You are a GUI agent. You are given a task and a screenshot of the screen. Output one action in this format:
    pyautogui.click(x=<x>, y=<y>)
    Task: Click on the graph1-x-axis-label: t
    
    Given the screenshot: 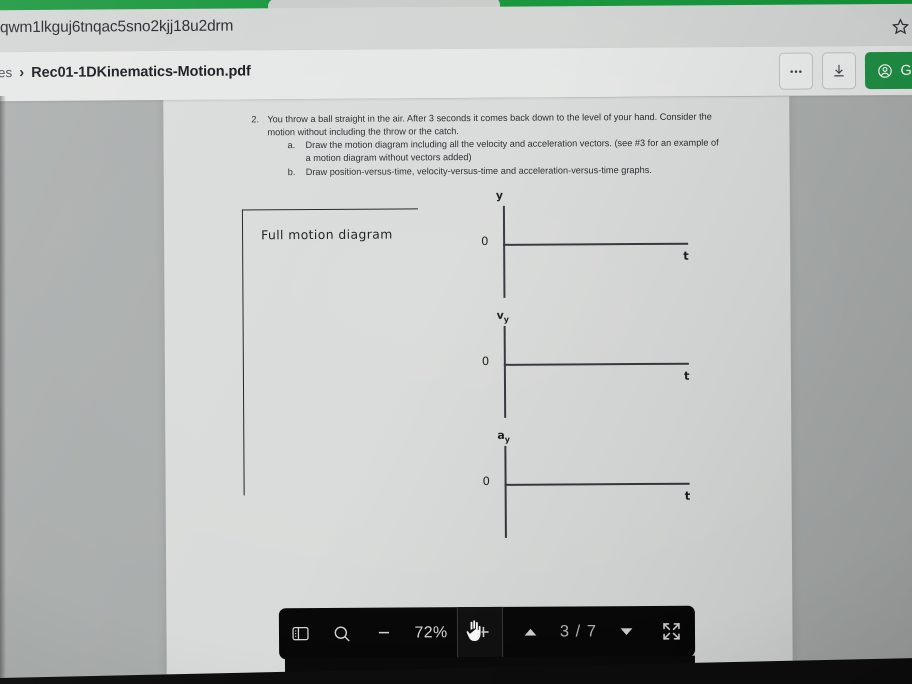 What is the action you would take?
    pyautogui.click(x=686, y=255)
    